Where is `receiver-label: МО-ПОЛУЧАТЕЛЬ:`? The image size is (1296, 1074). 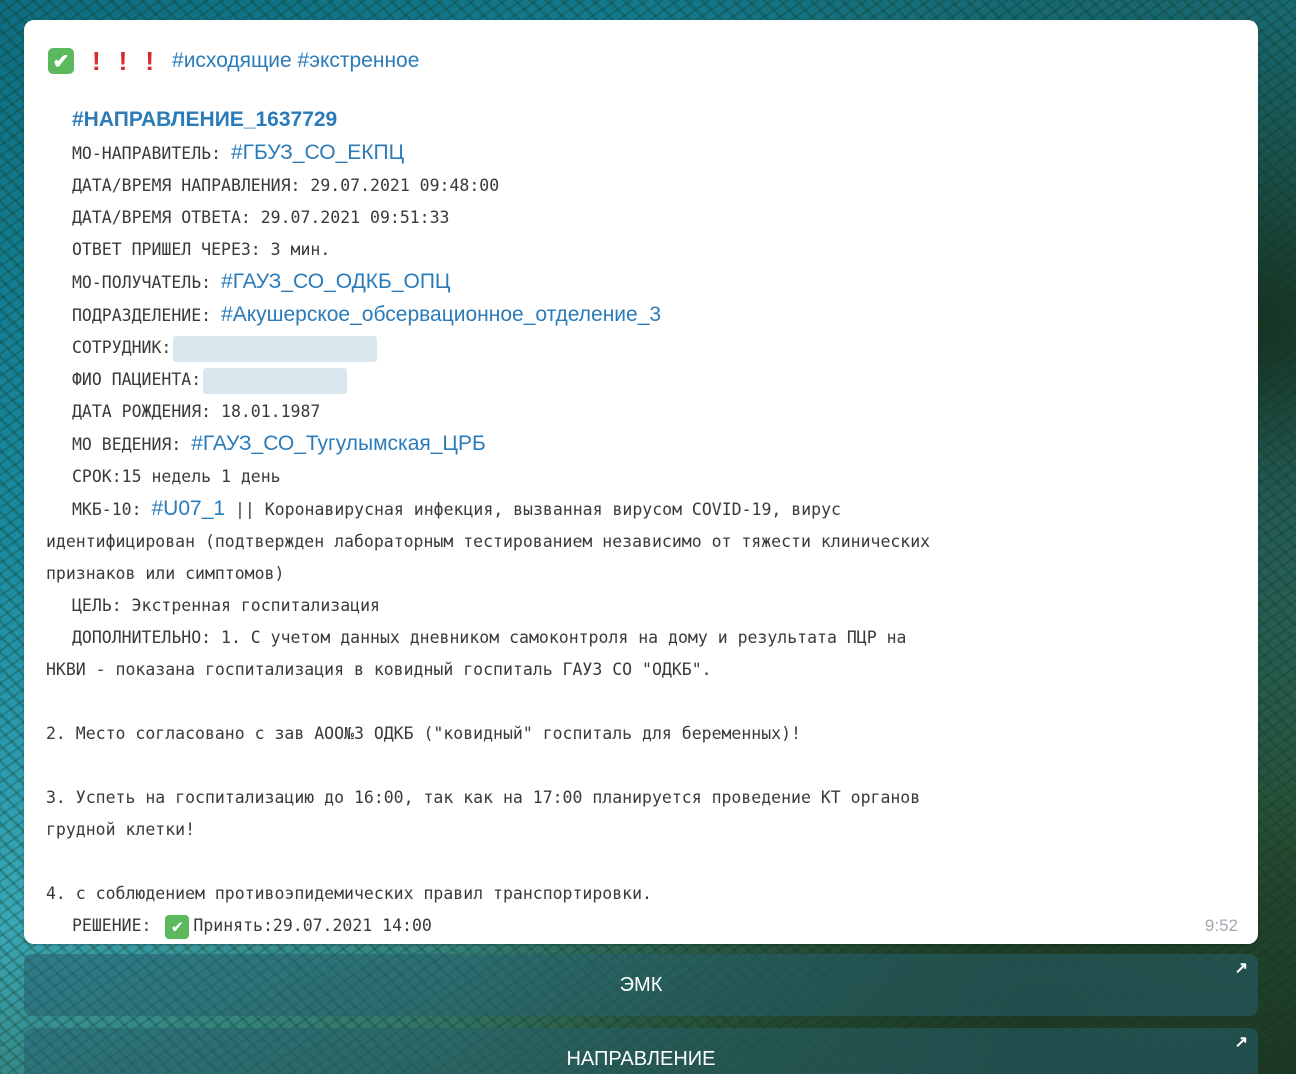
receiver-label: МО-ПОЛУЧАТЕЛЬ: is located at coordinates (142, 282).